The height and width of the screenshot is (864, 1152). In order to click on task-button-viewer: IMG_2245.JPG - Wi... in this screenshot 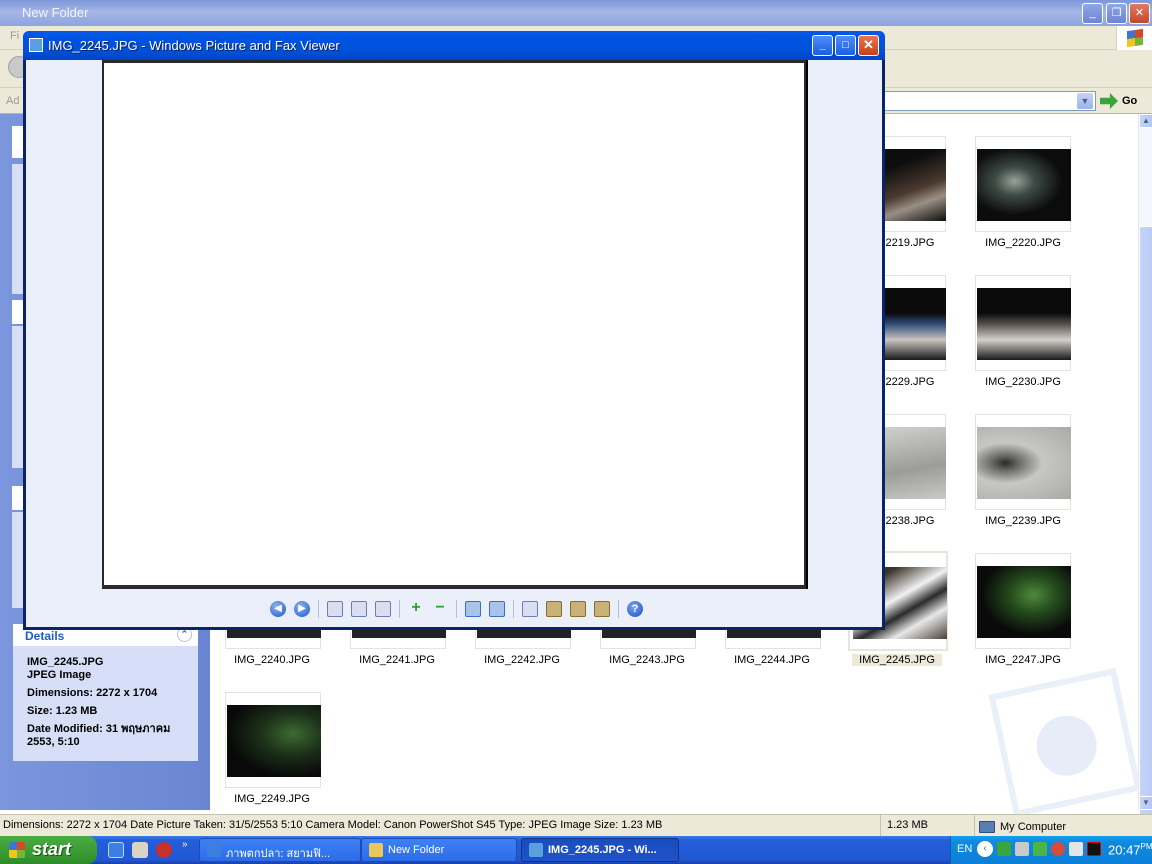, I will do `click(600, 850)`.